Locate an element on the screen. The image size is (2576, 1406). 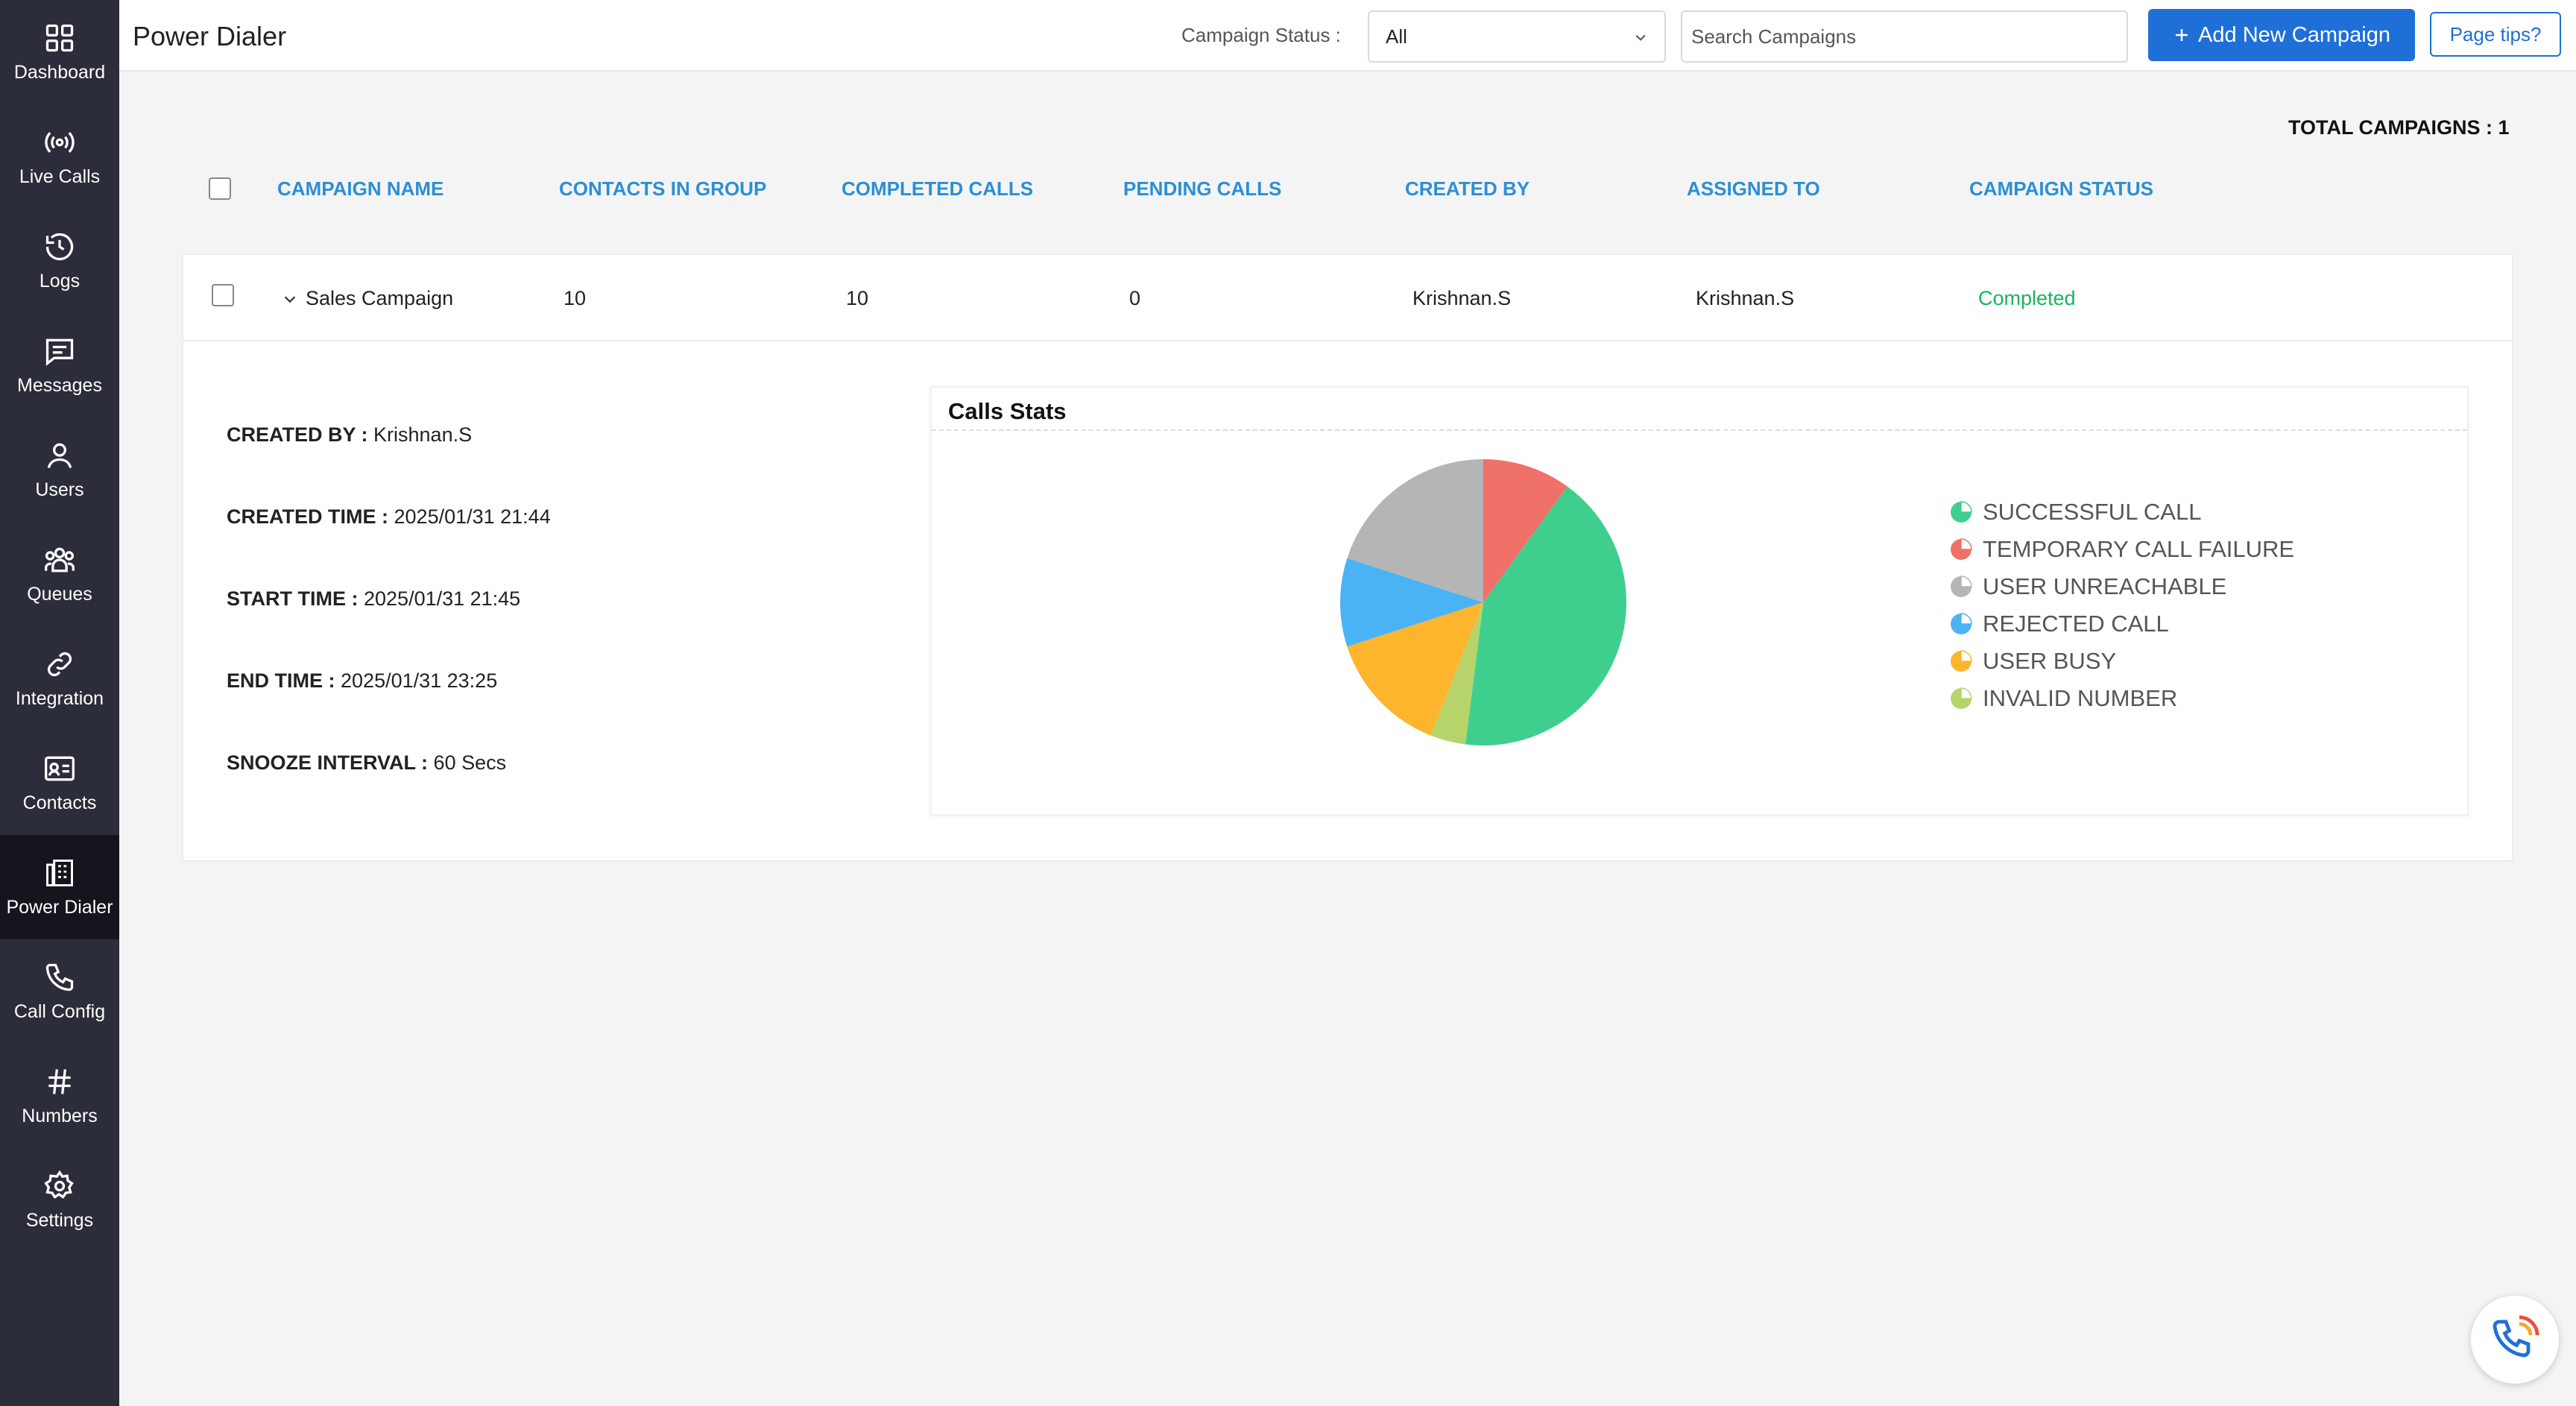
row-checkbox is located at coordinates (223, 295).